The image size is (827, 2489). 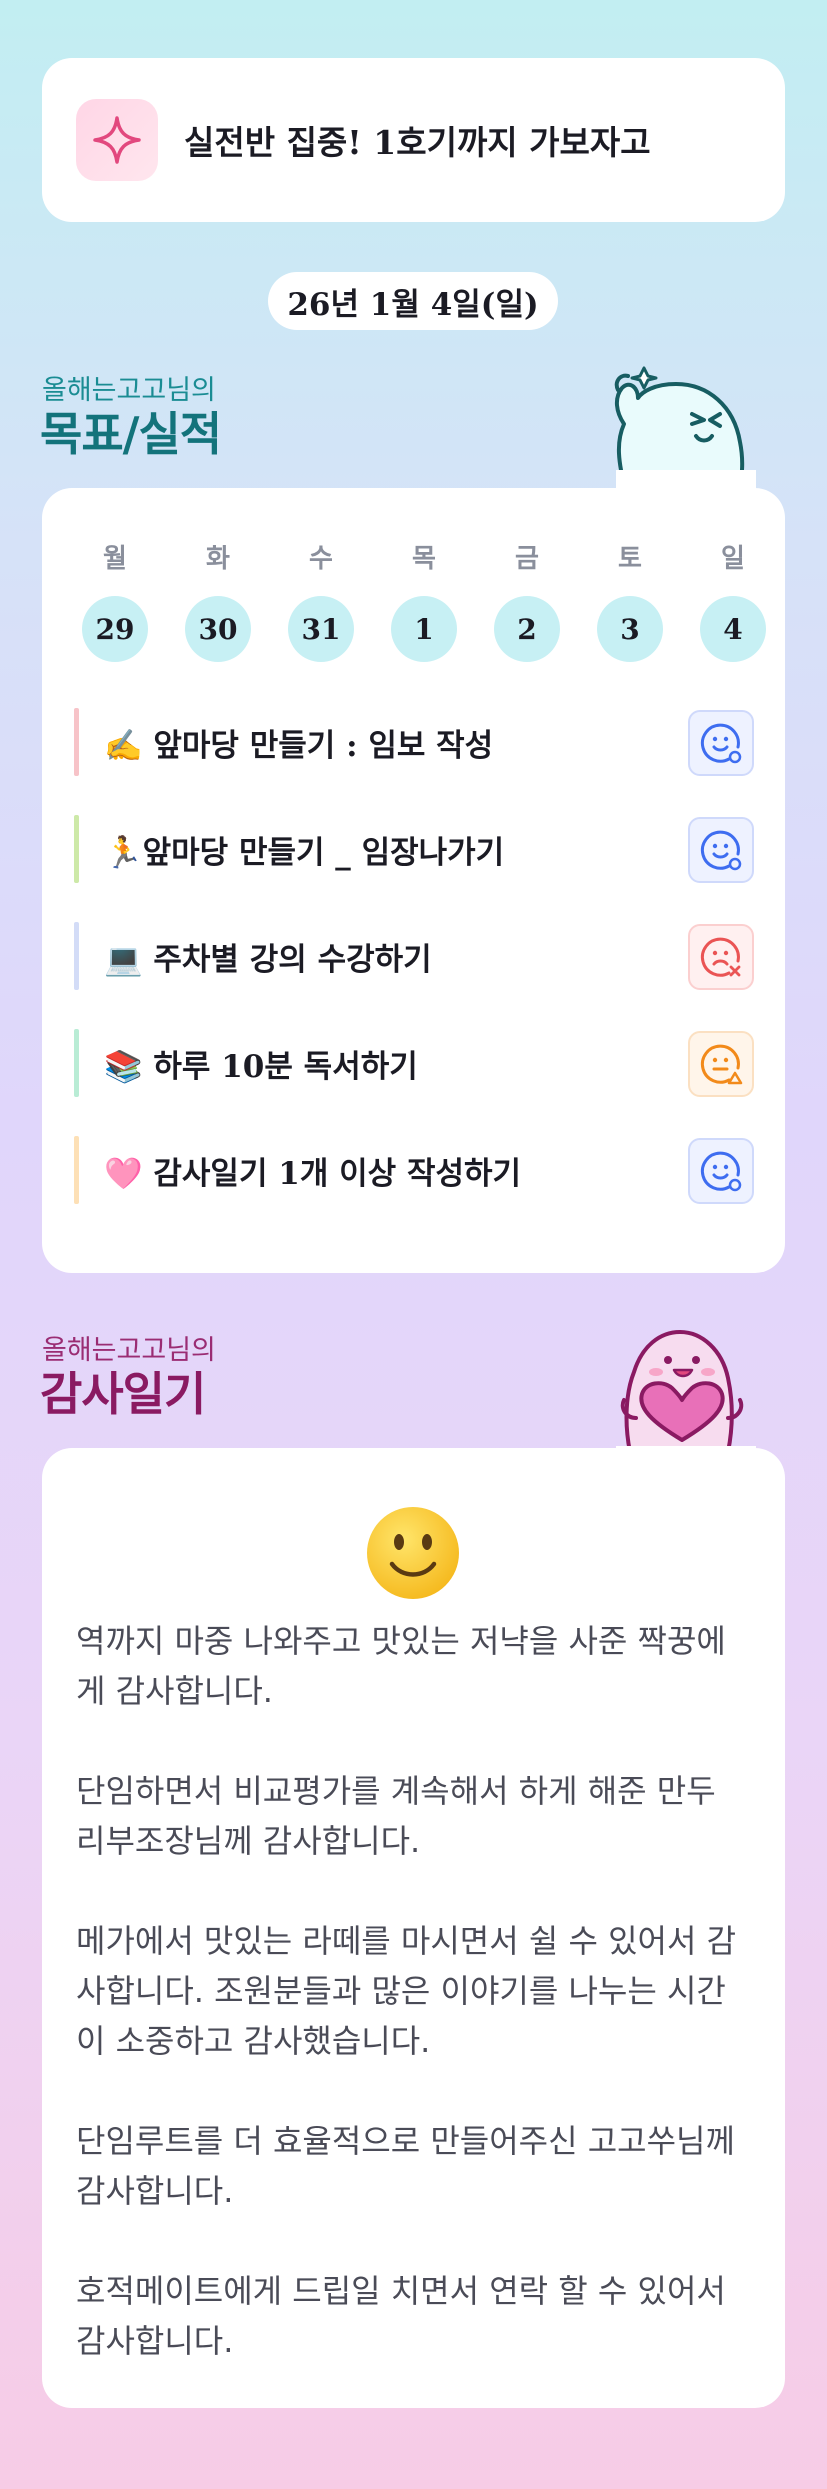 I want to click on journal-entry: 단임하면서 비교평가를 계속해서 하게 해준 만두 리부조장님께 감사합니다., so click(x=421, y=1816).